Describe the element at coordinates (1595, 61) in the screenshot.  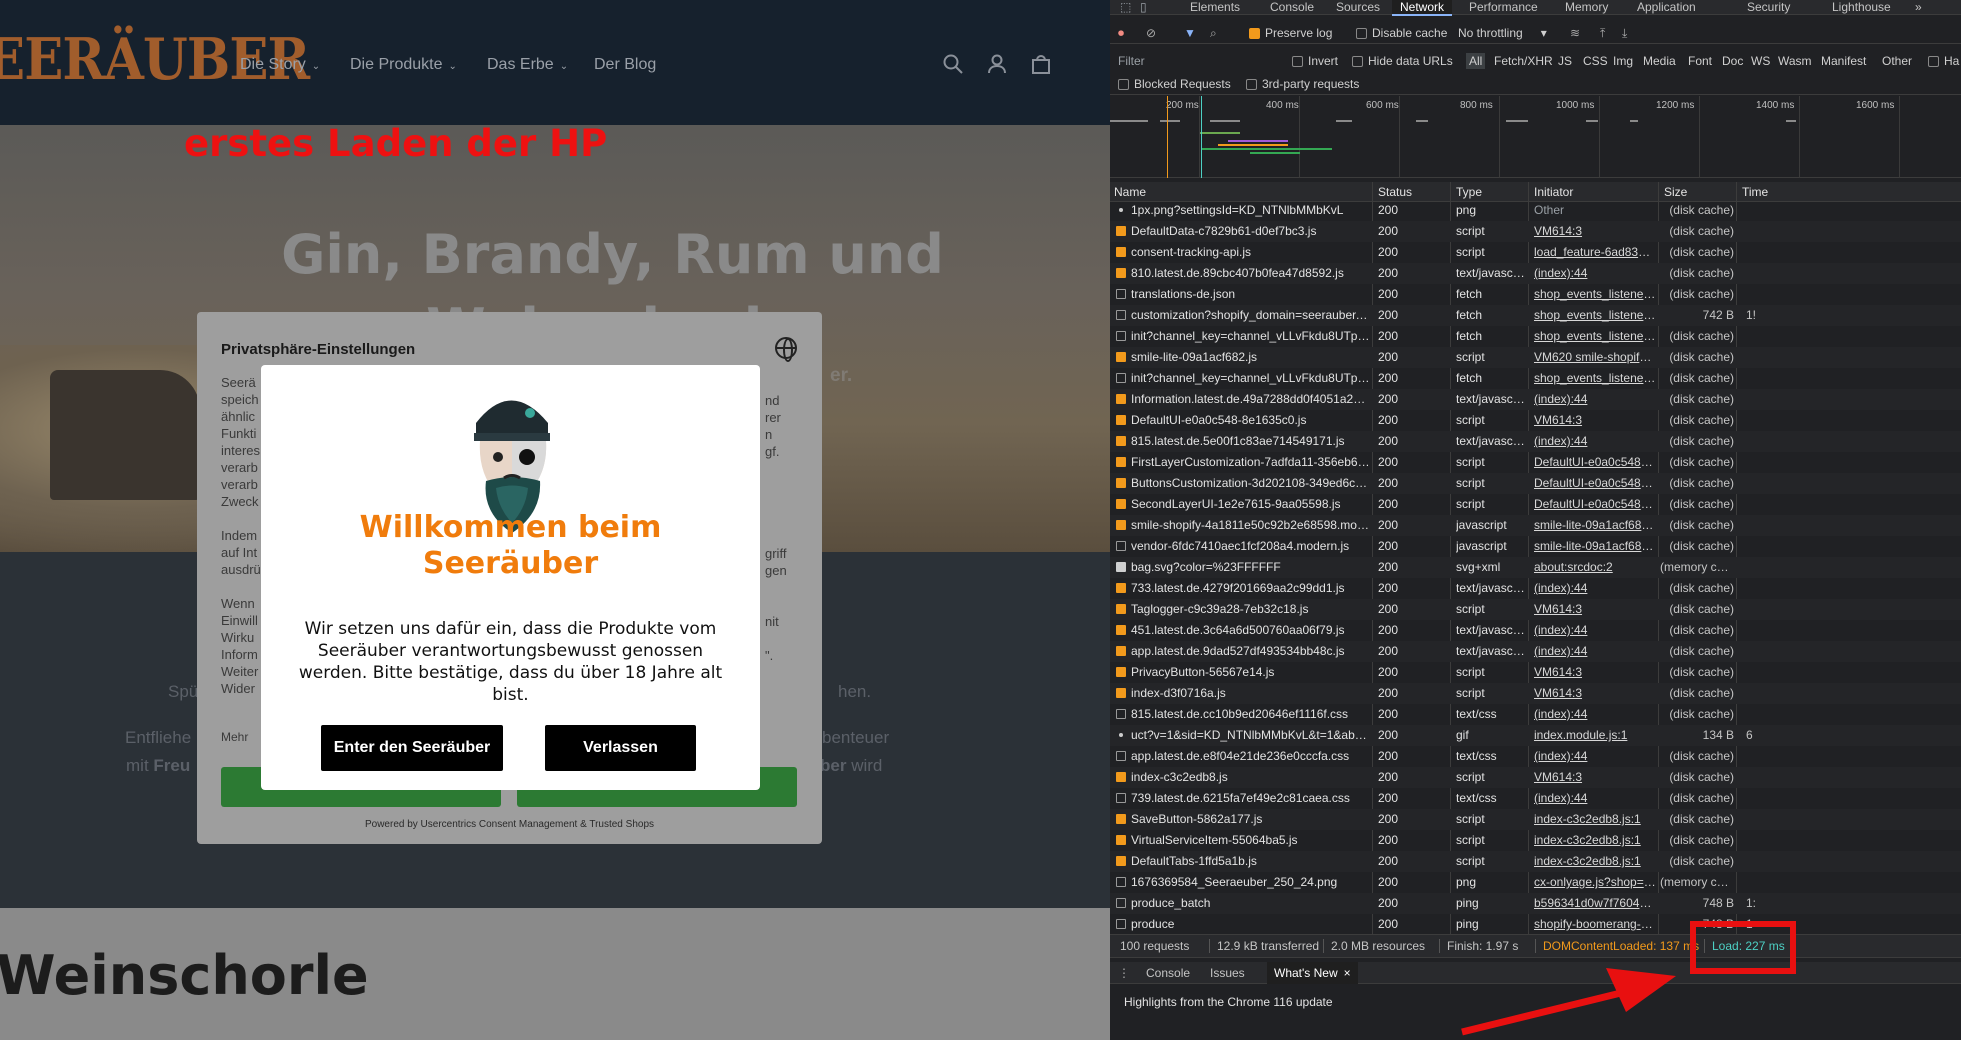
I see `type-filter-css: CSS` at that location.